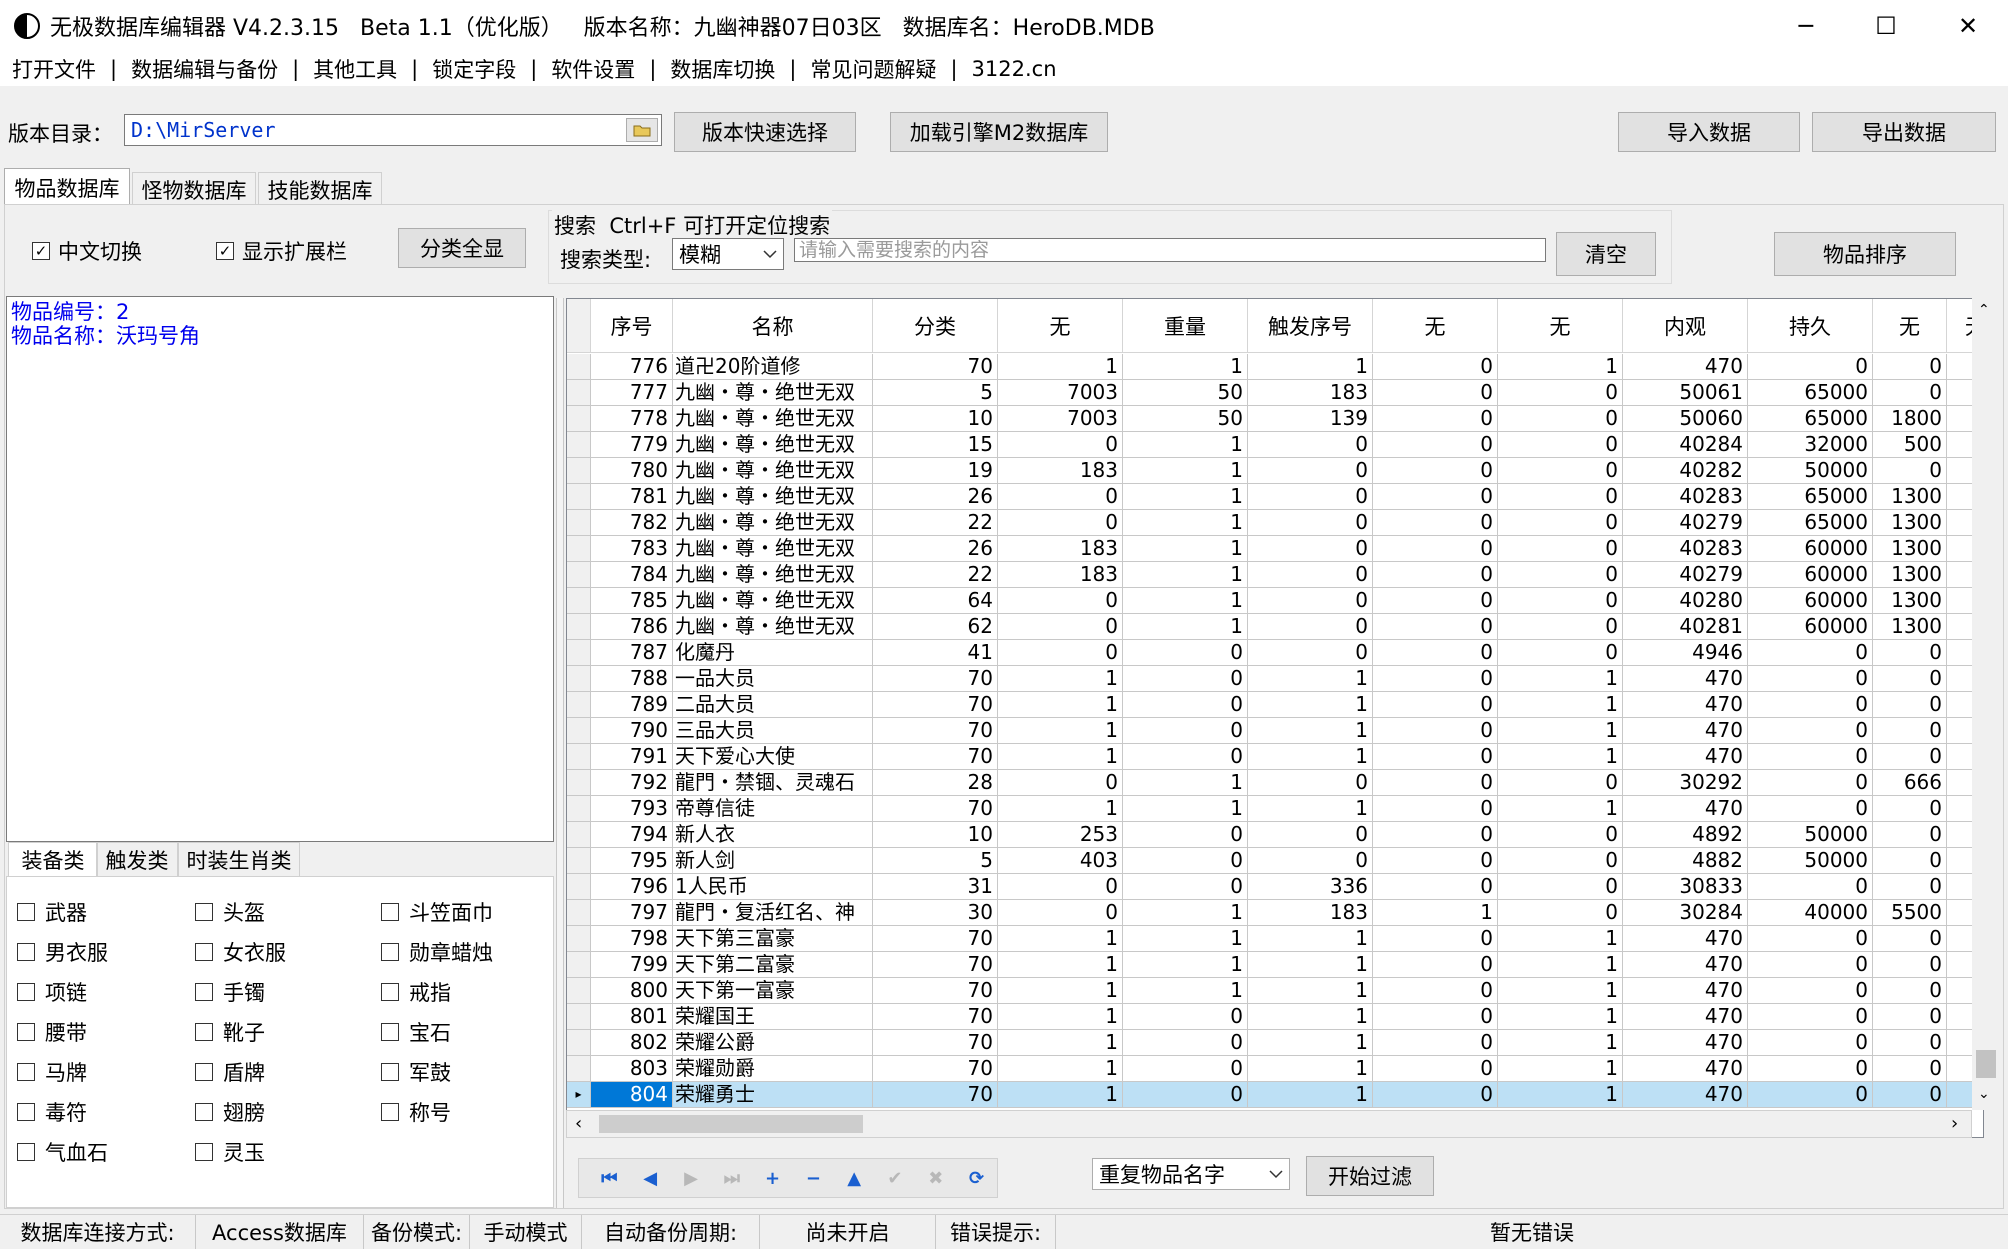 The width and height of the screenshot is (2008, 1249). I want to click on table-cell: 天下第一富豪, so click(773, 991).